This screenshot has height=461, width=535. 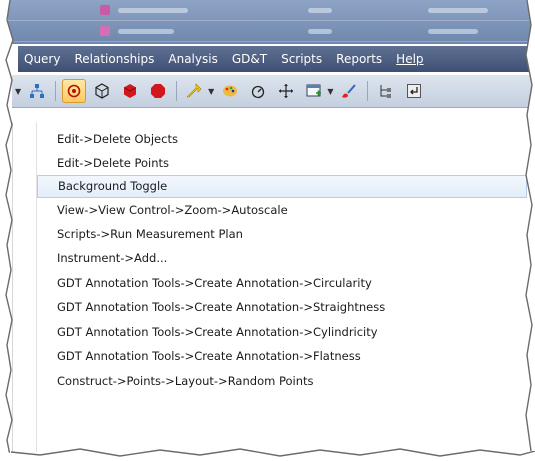 I want to click on brush-icon, so click(x=349, y=91).